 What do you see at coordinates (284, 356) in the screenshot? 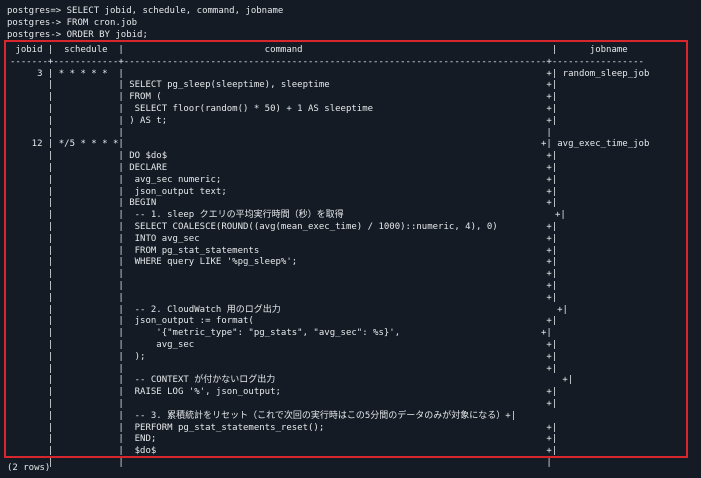
I see `result-line: | | ); +|` at bounding box center [284, 356].